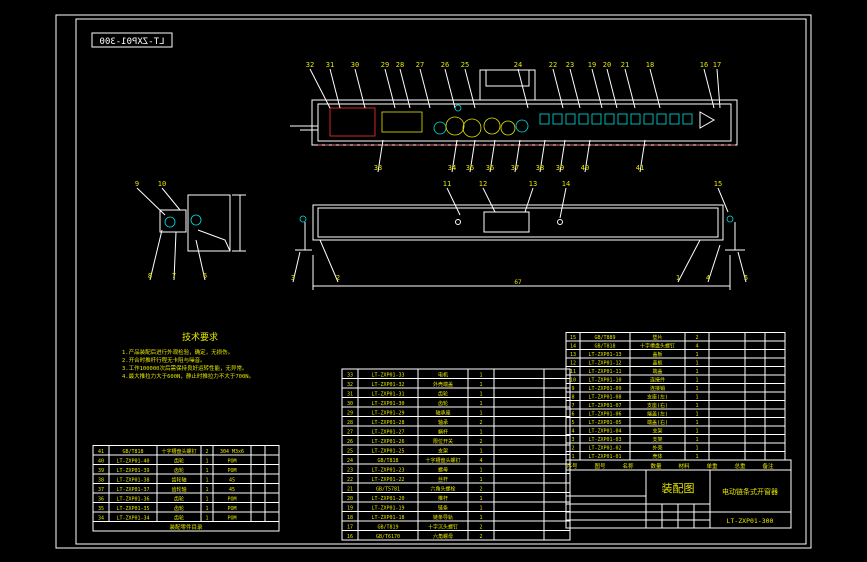 The width and height of the screenshot is (867, 562). I want to click on callout-34: 34, so click(452, 168).